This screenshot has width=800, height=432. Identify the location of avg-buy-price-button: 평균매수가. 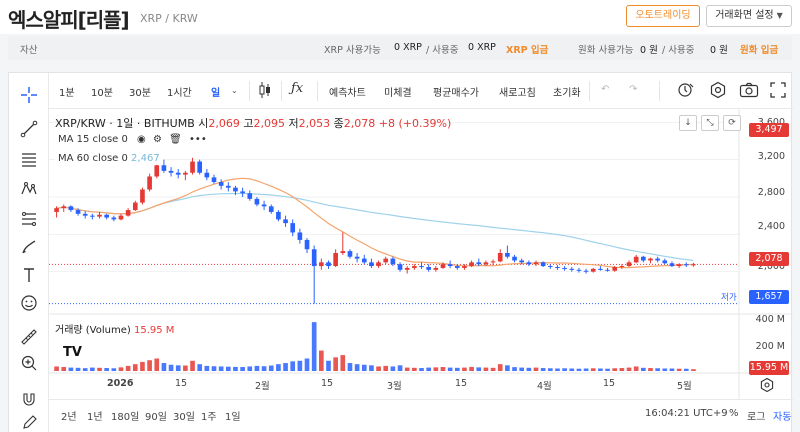
(456, 91).